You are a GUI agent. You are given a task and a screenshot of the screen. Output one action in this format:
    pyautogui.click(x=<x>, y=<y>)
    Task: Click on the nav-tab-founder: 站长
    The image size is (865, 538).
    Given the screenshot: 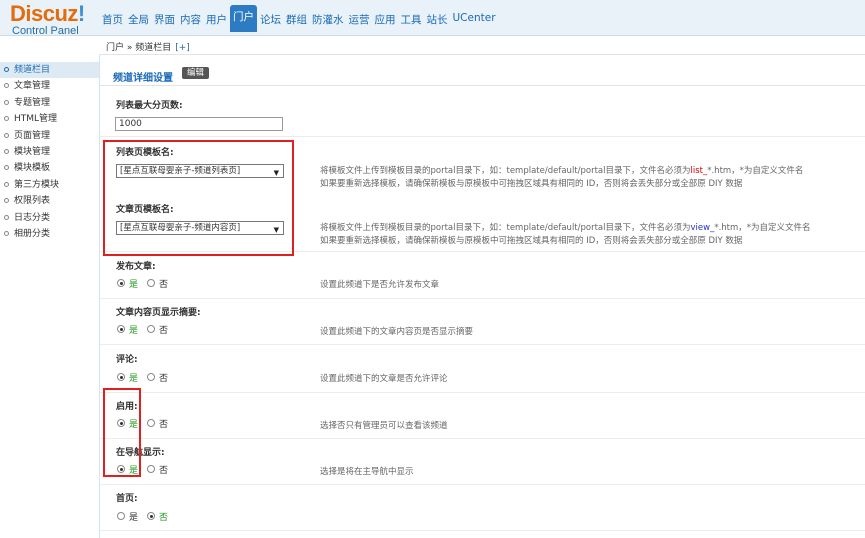 What is the action you would take?
    pyautogui.click(x=437, y=20)
    